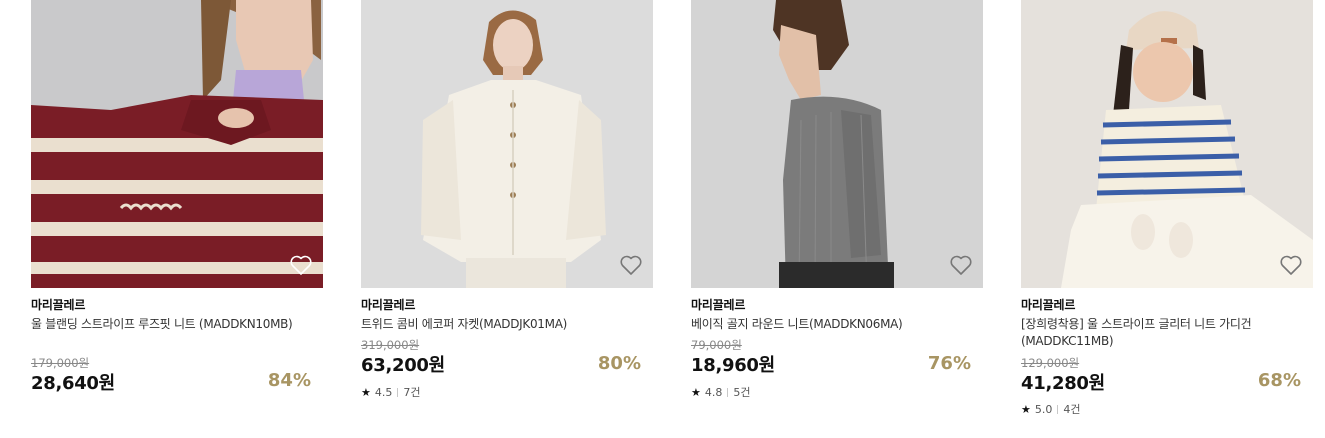 This screenshot has width=1325, height=438. What do you see at coordinates (1072, 409) in the screenshot?
I see `review-count: 4건` at bounding box center [1072, 409].